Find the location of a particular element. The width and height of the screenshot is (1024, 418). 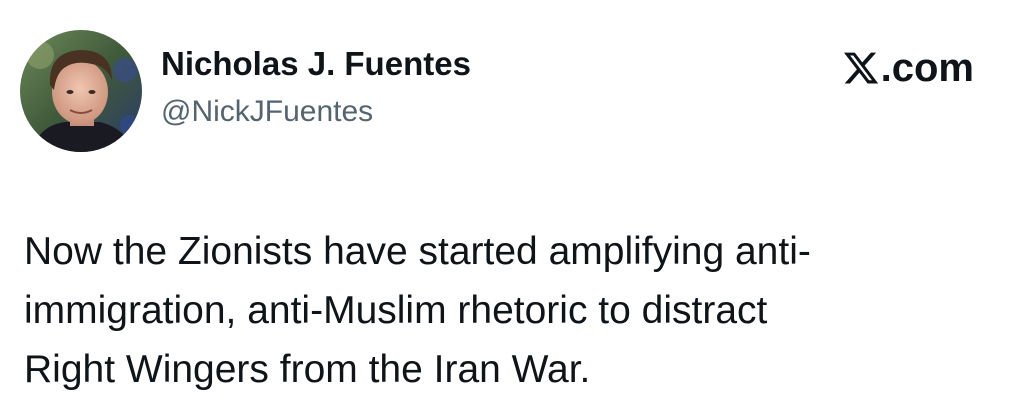

author-handle: @NickJFuentes is located at coordinates (267, 112).